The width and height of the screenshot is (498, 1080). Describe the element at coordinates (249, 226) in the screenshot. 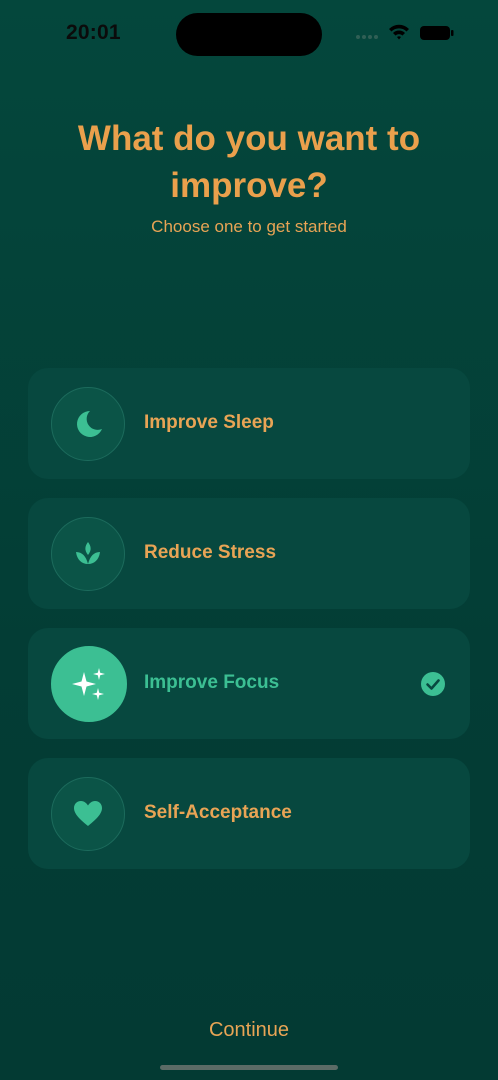

I see `page-subtitle: Choose one to get started` at that location.